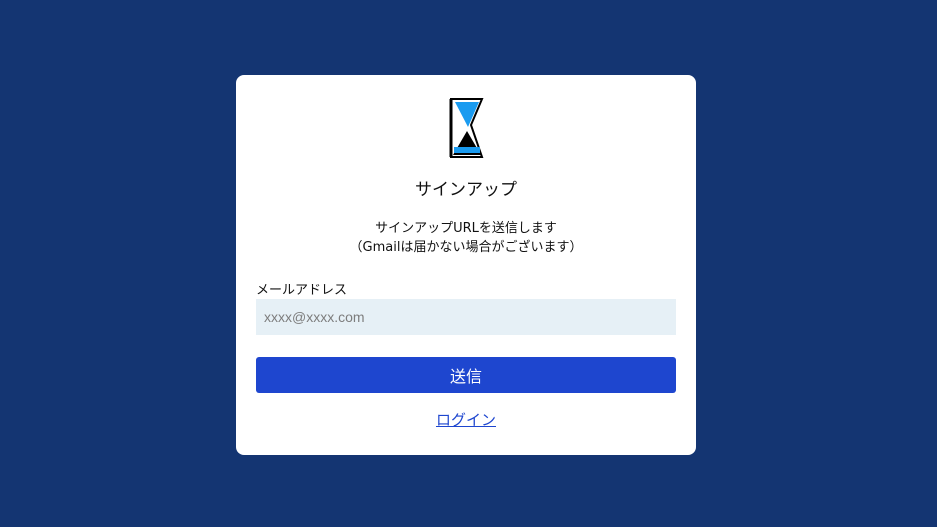 Image resolution: width=937 pixels, height=527 pixels. Describe the element at coordinates (466, 317) in the screenshot. I see `email-field` at that location.